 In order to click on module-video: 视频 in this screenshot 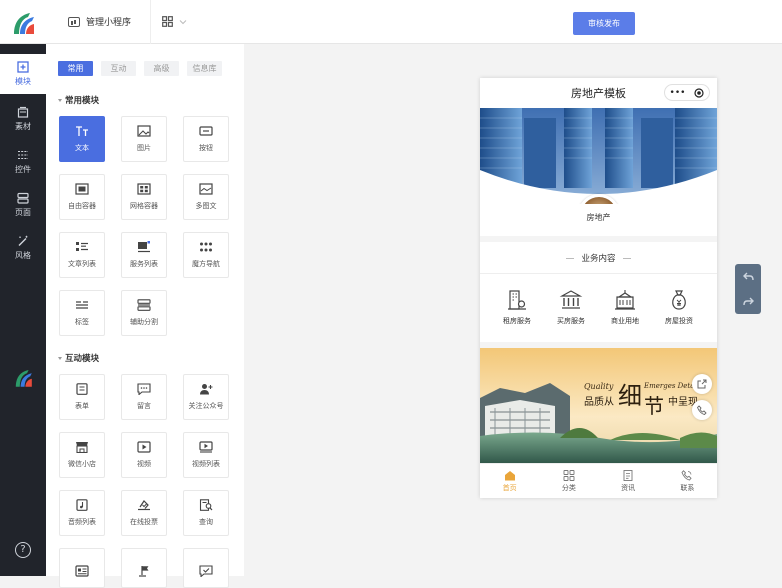, I will do `click(144, 455)`.